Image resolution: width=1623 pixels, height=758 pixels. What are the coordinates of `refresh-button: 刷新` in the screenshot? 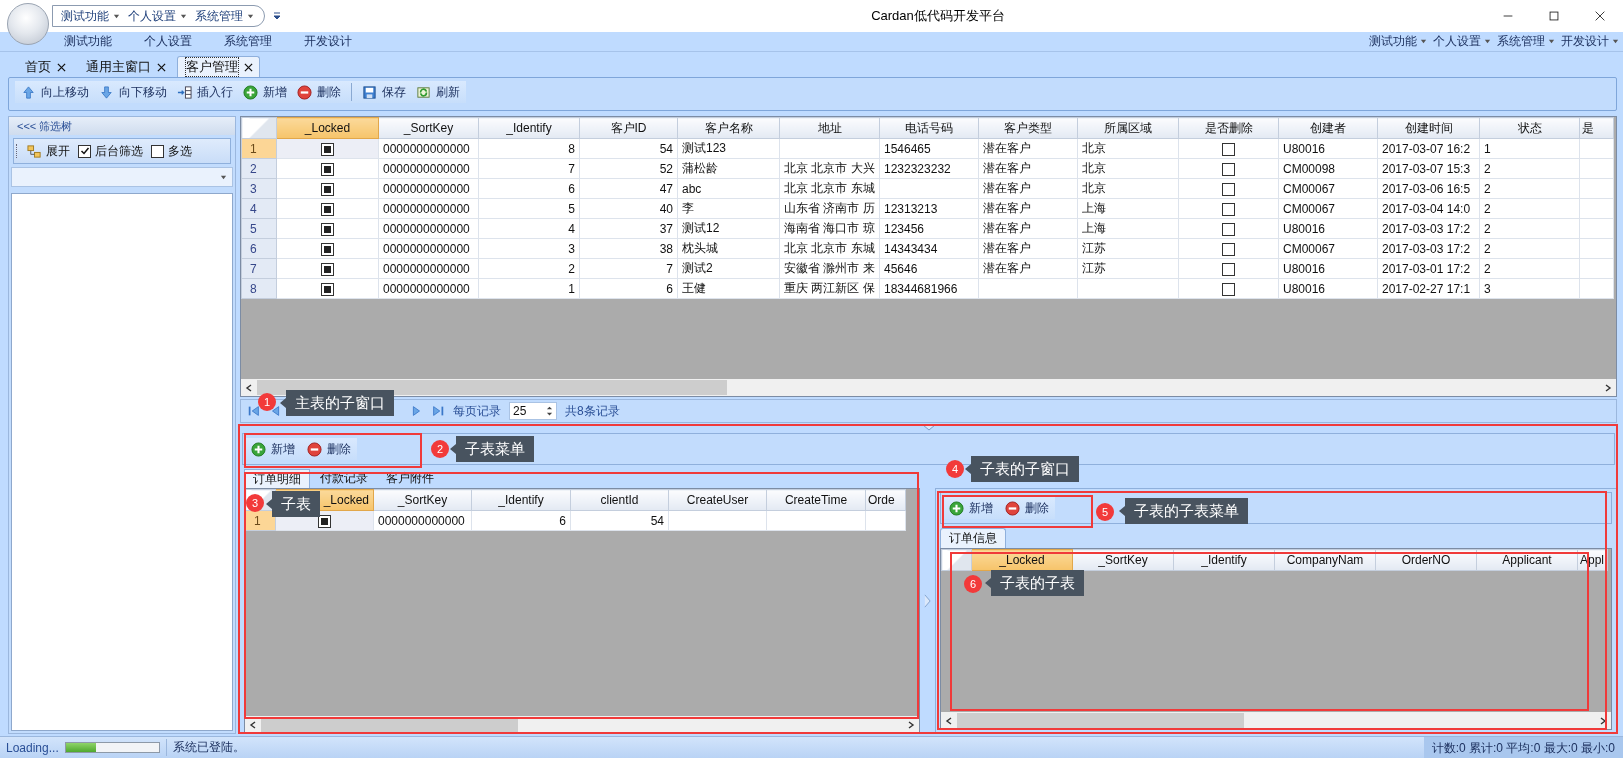 It's located at (438, 92).